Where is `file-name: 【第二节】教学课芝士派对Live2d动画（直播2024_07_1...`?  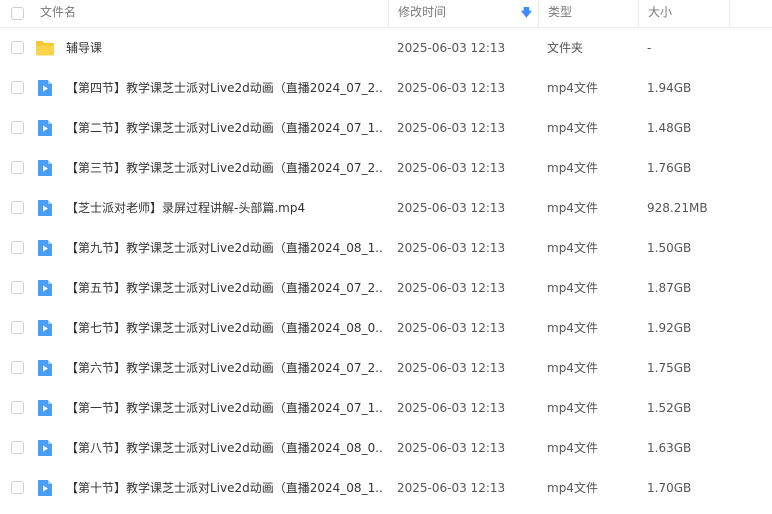 file-name: 【第二节】教学课芝士派对Live2d动画（直播2024_07_1... is located at coordinates (224, 128).